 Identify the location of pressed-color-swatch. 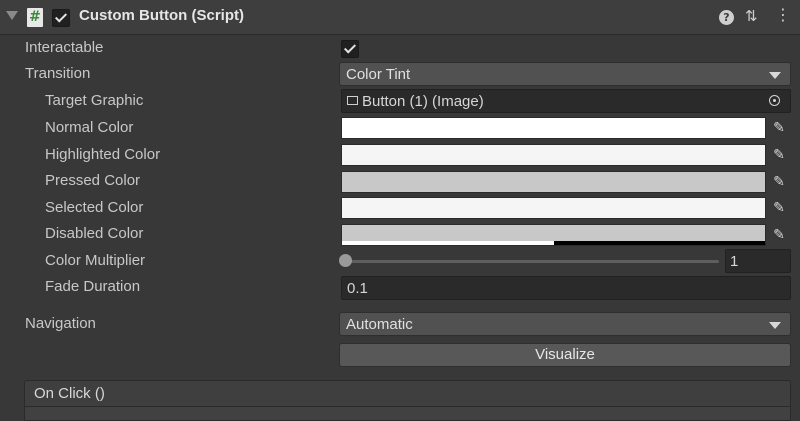
(553, 182).